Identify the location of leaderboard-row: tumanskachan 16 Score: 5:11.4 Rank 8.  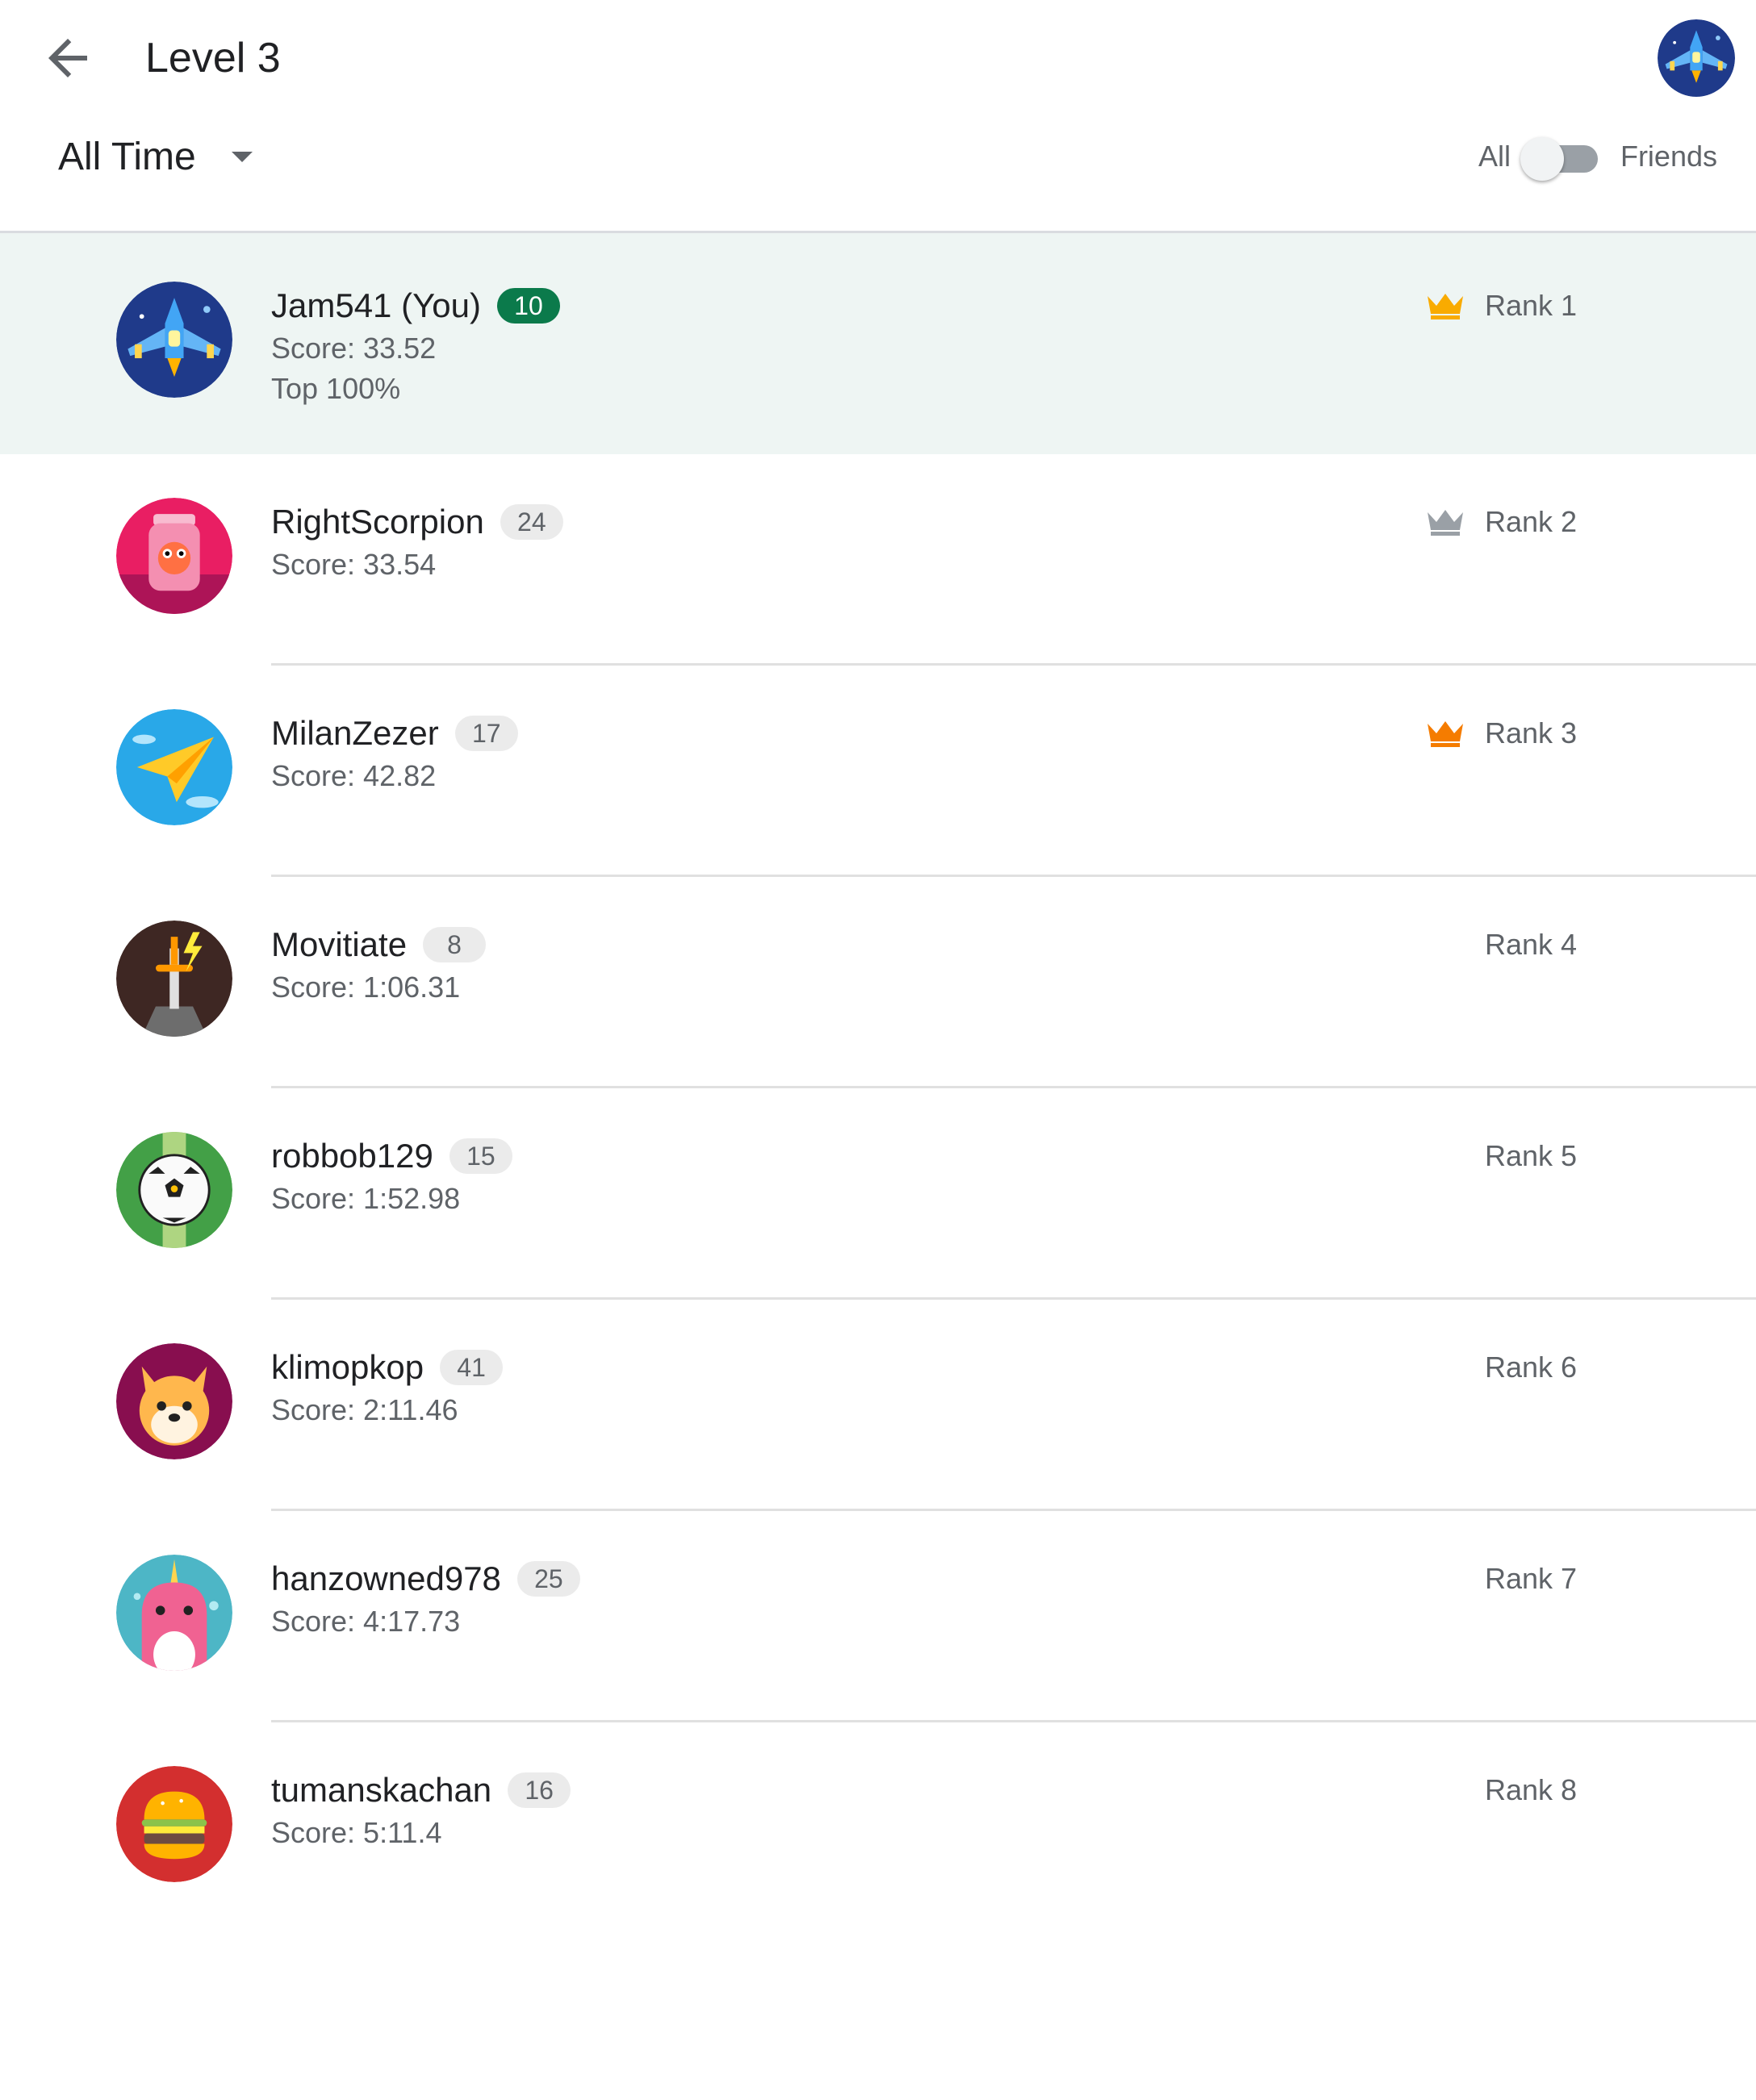
(878, 1828).